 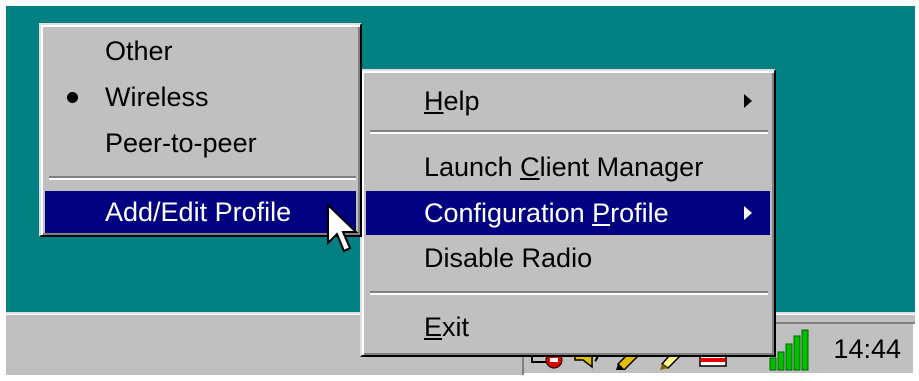 I want to click on launch-mnemonic: C, so click(x=530, y=167).